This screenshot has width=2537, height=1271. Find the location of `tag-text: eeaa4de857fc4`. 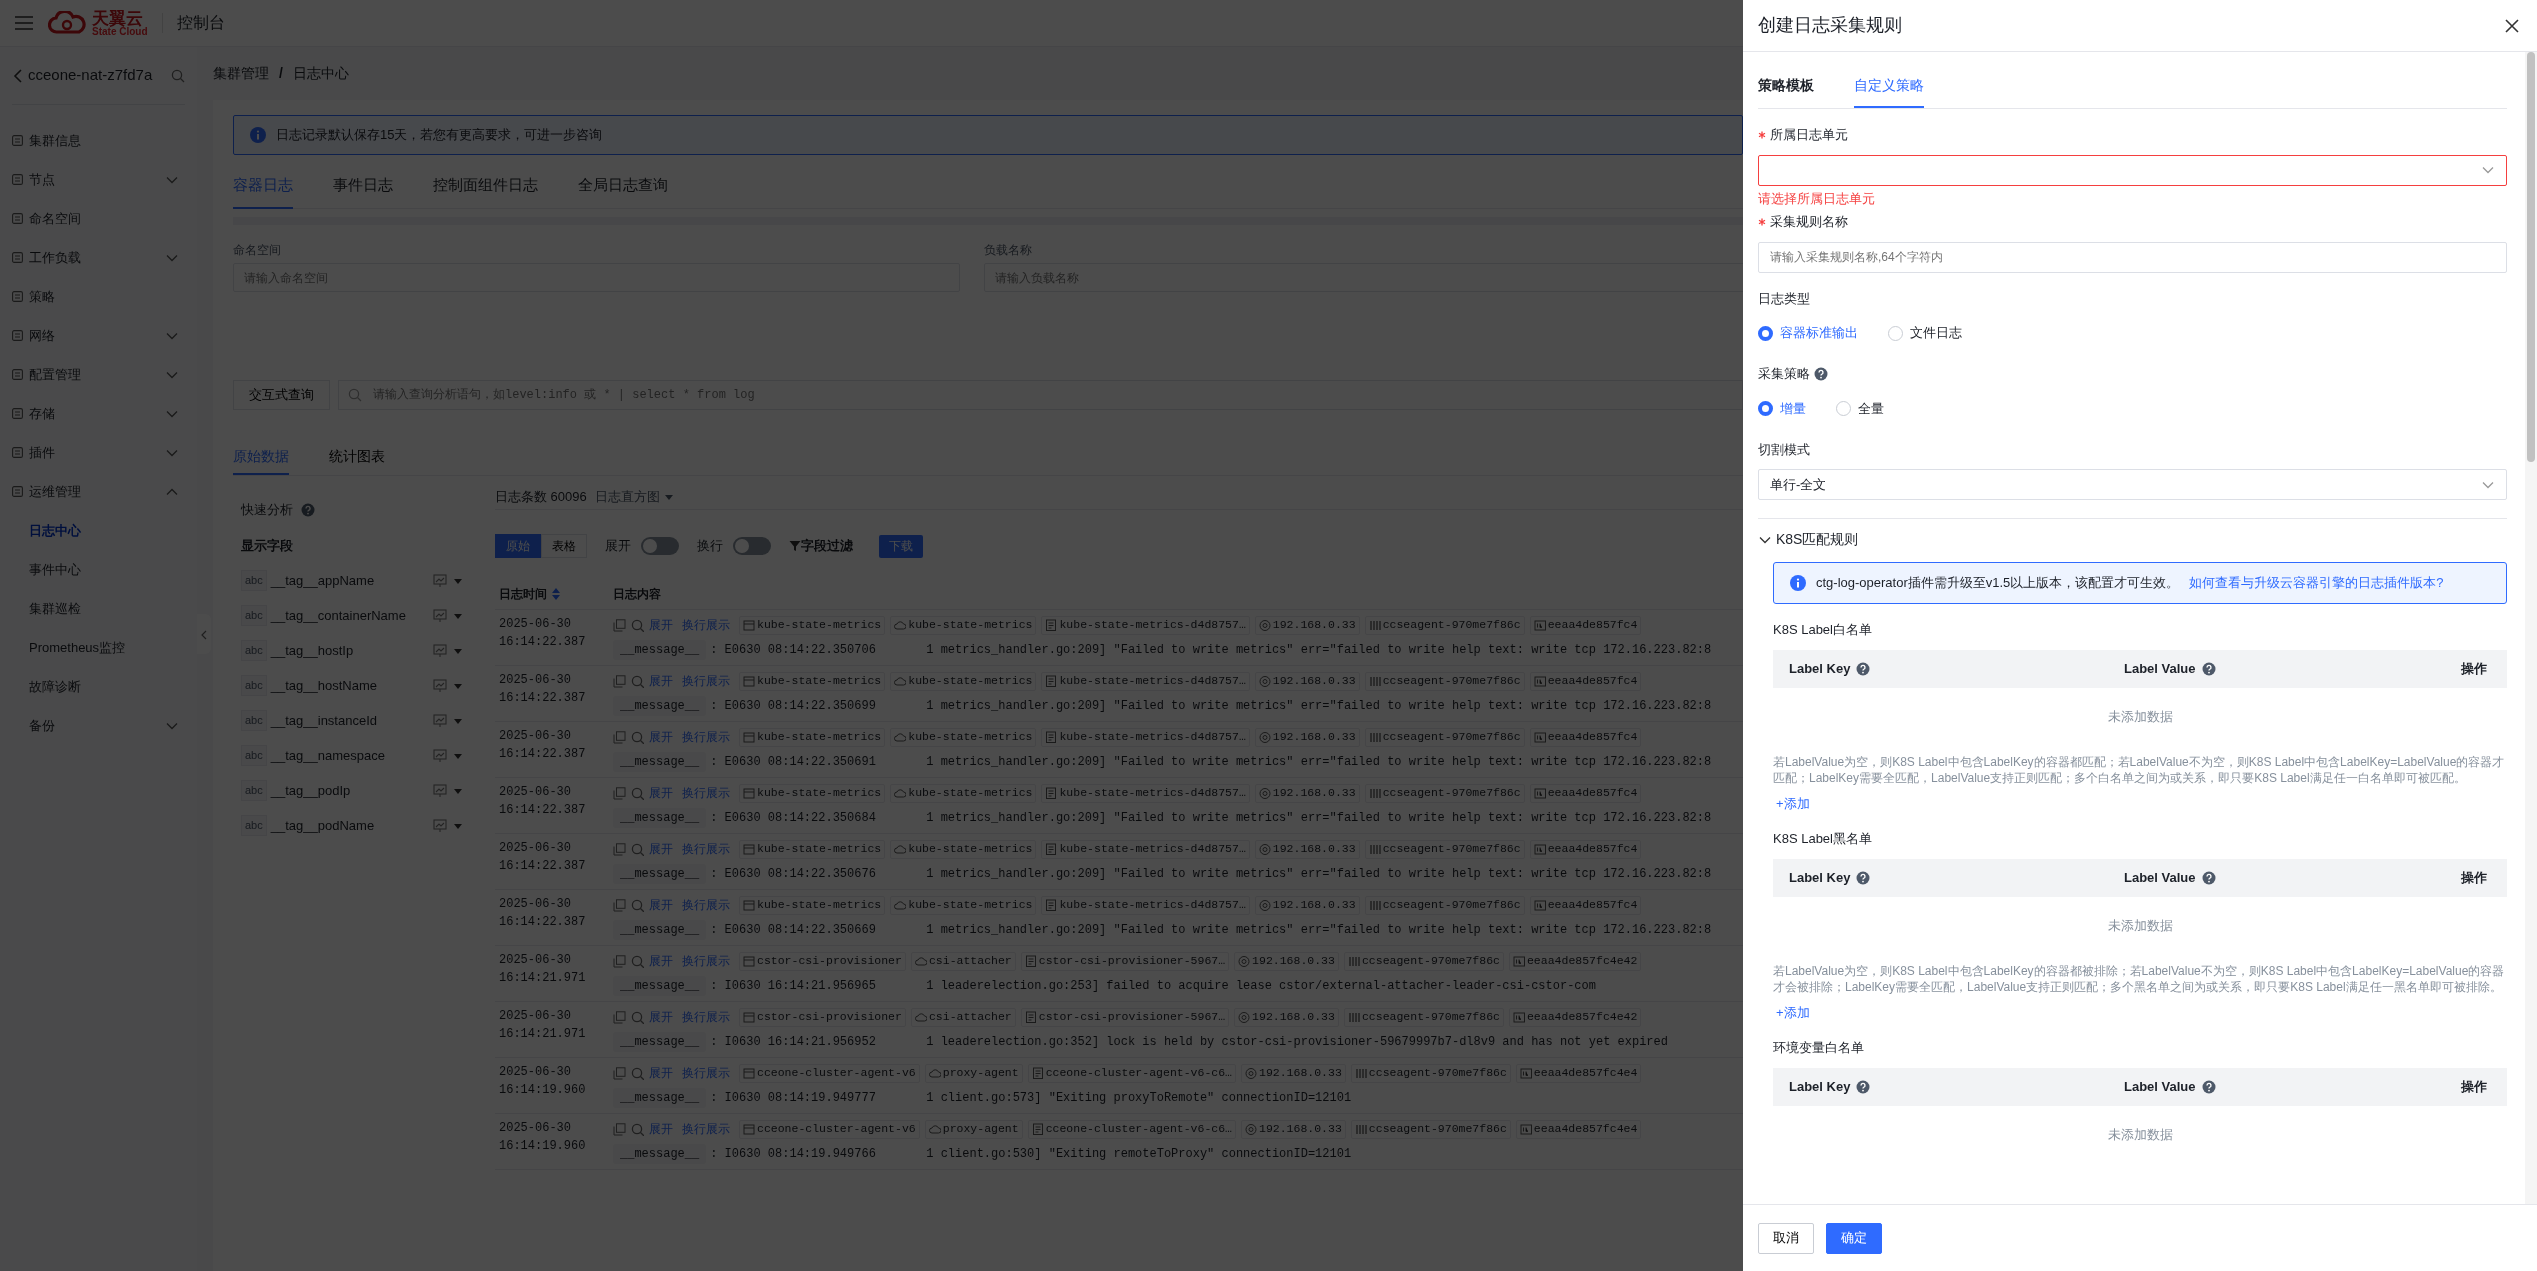

tag-text: eeaa4de857fc4 is located at coordinates (1592, 625).